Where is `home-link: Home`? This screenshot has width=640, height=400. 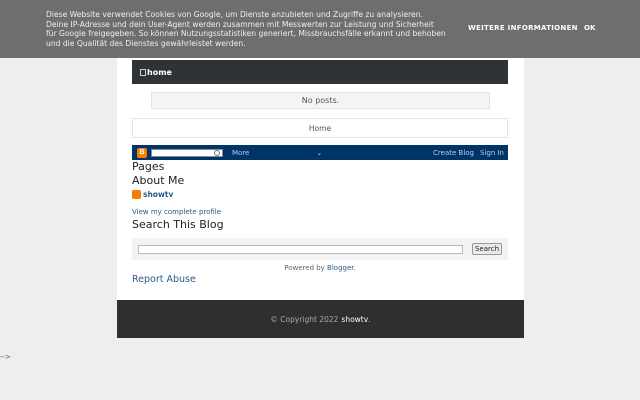
home-link: Home is located at coordinates (320, 128).